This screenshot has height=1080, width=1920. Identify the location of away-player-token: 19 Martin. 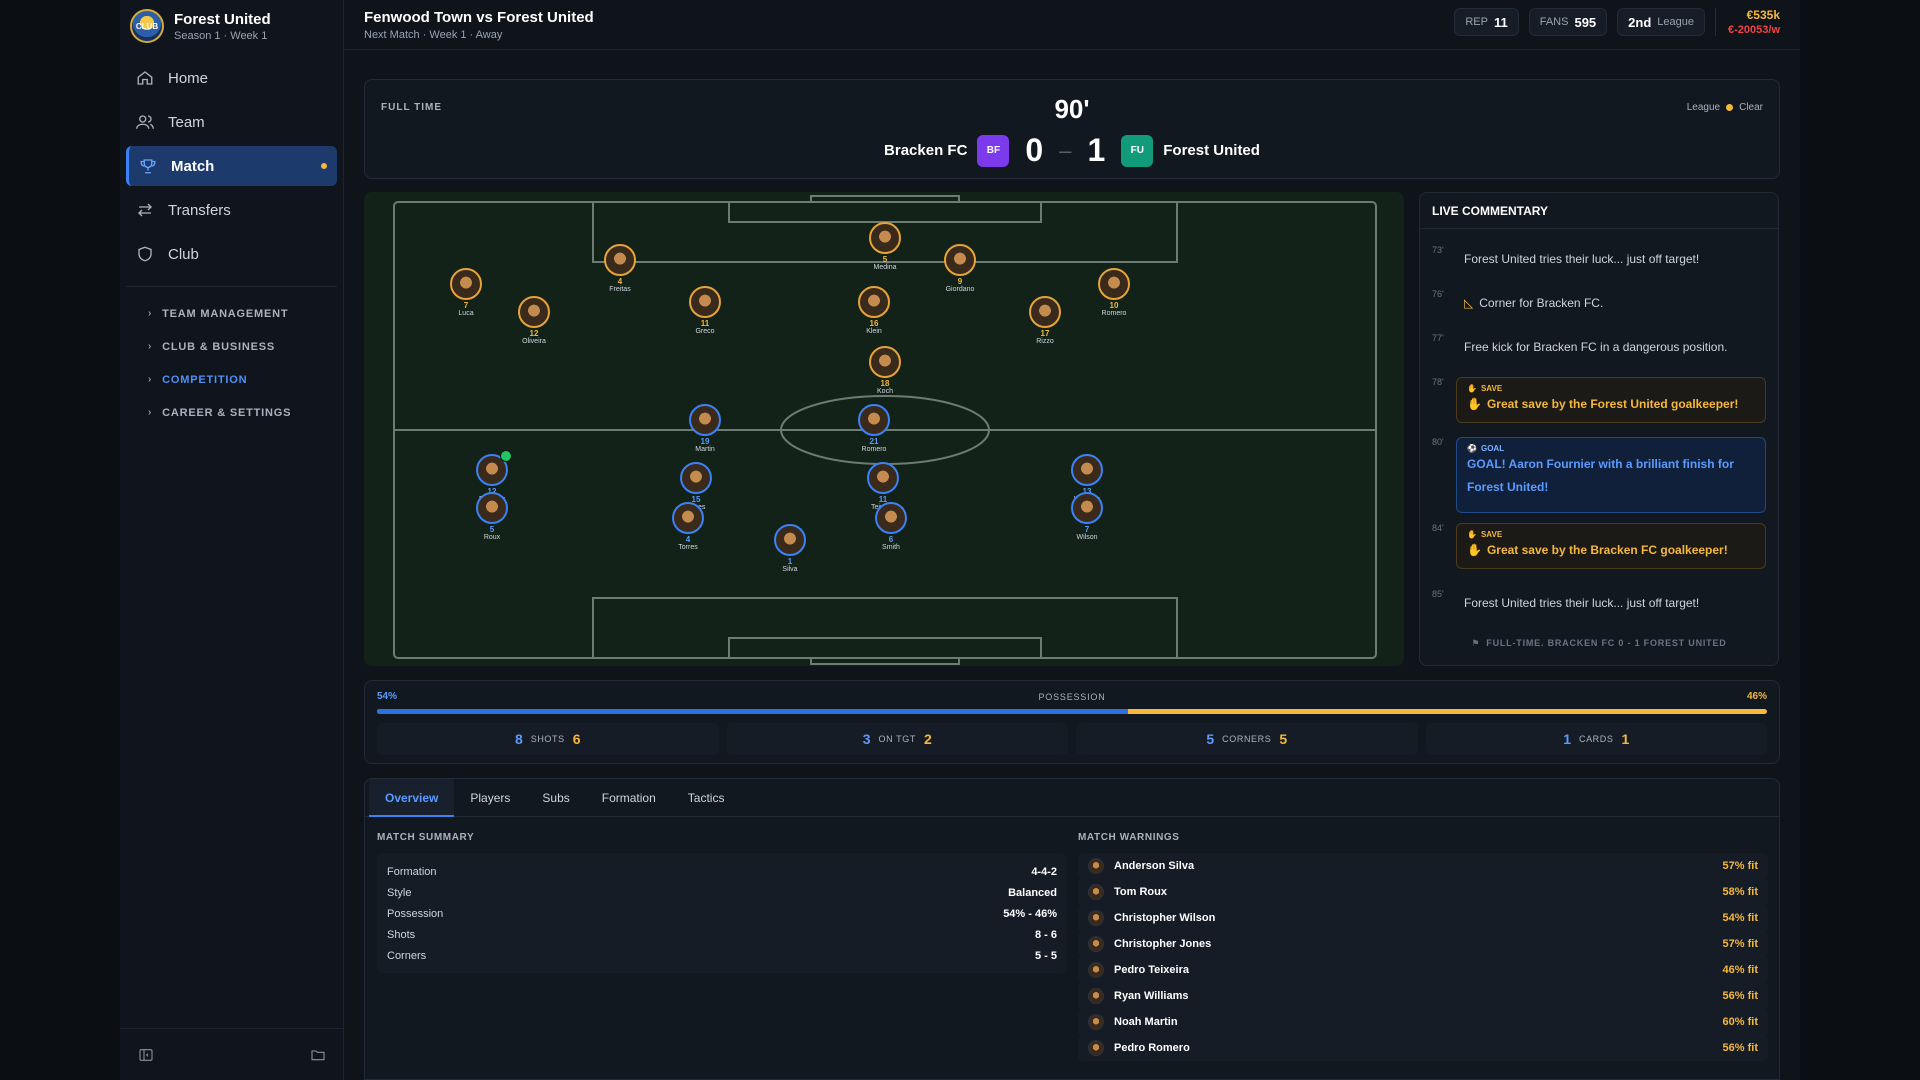
(705, 429).